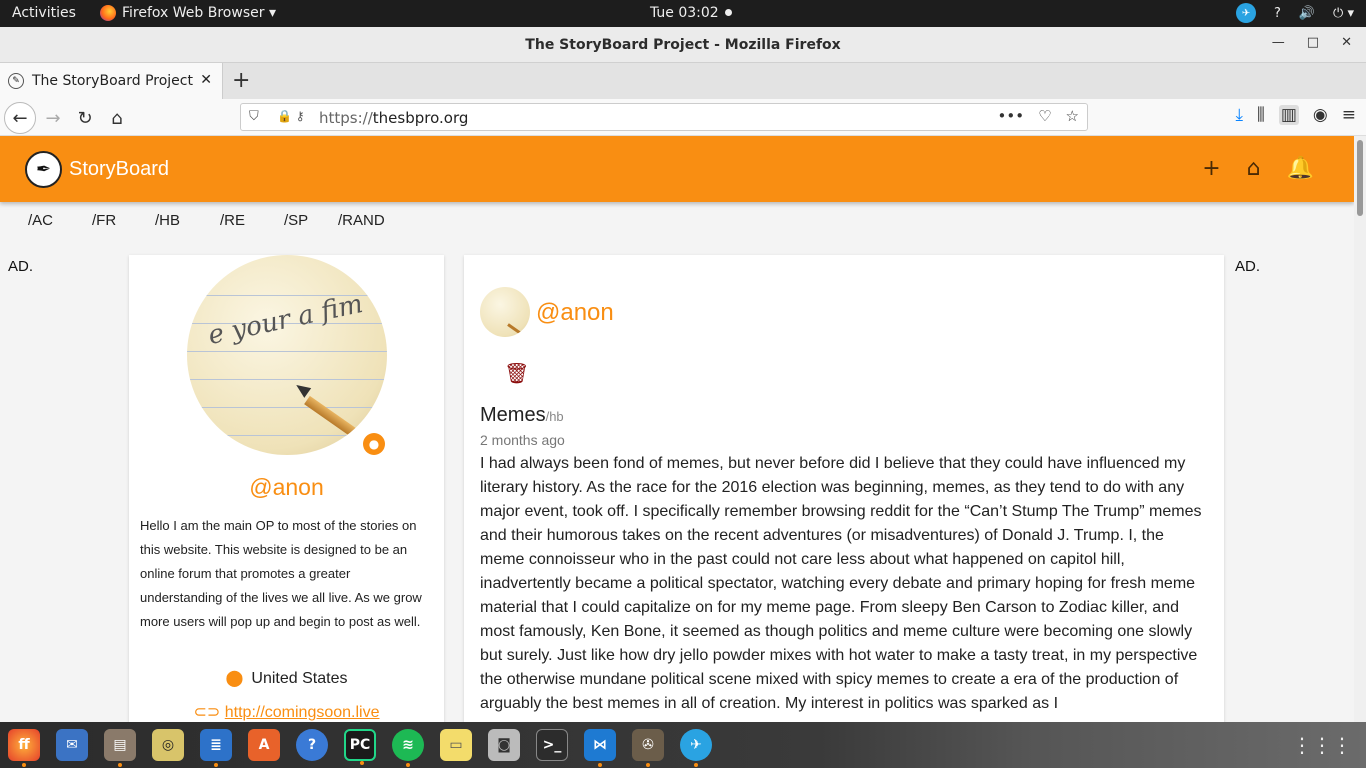  Describe the element at coordinates (232, 220) in the screenshot. I see `category-re: /RE` at that location.